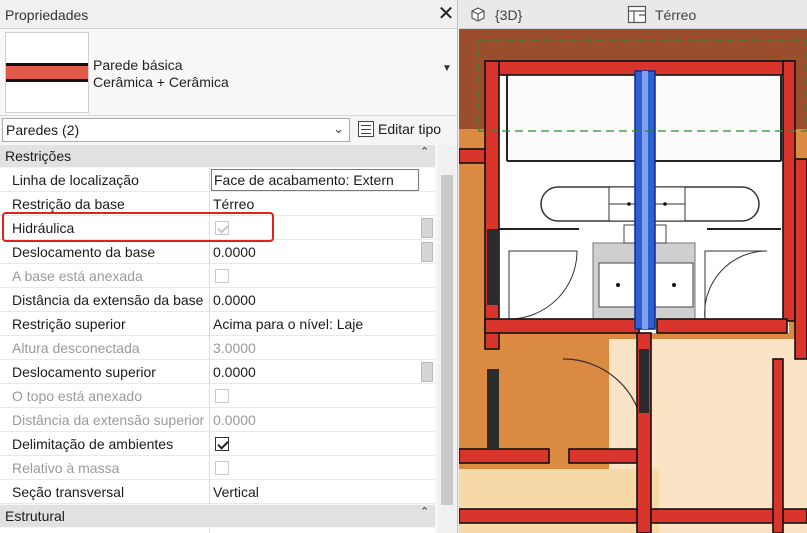 The image size is (807, 533). I want to click on type-family-name: Parede básica, so click(138, 65).